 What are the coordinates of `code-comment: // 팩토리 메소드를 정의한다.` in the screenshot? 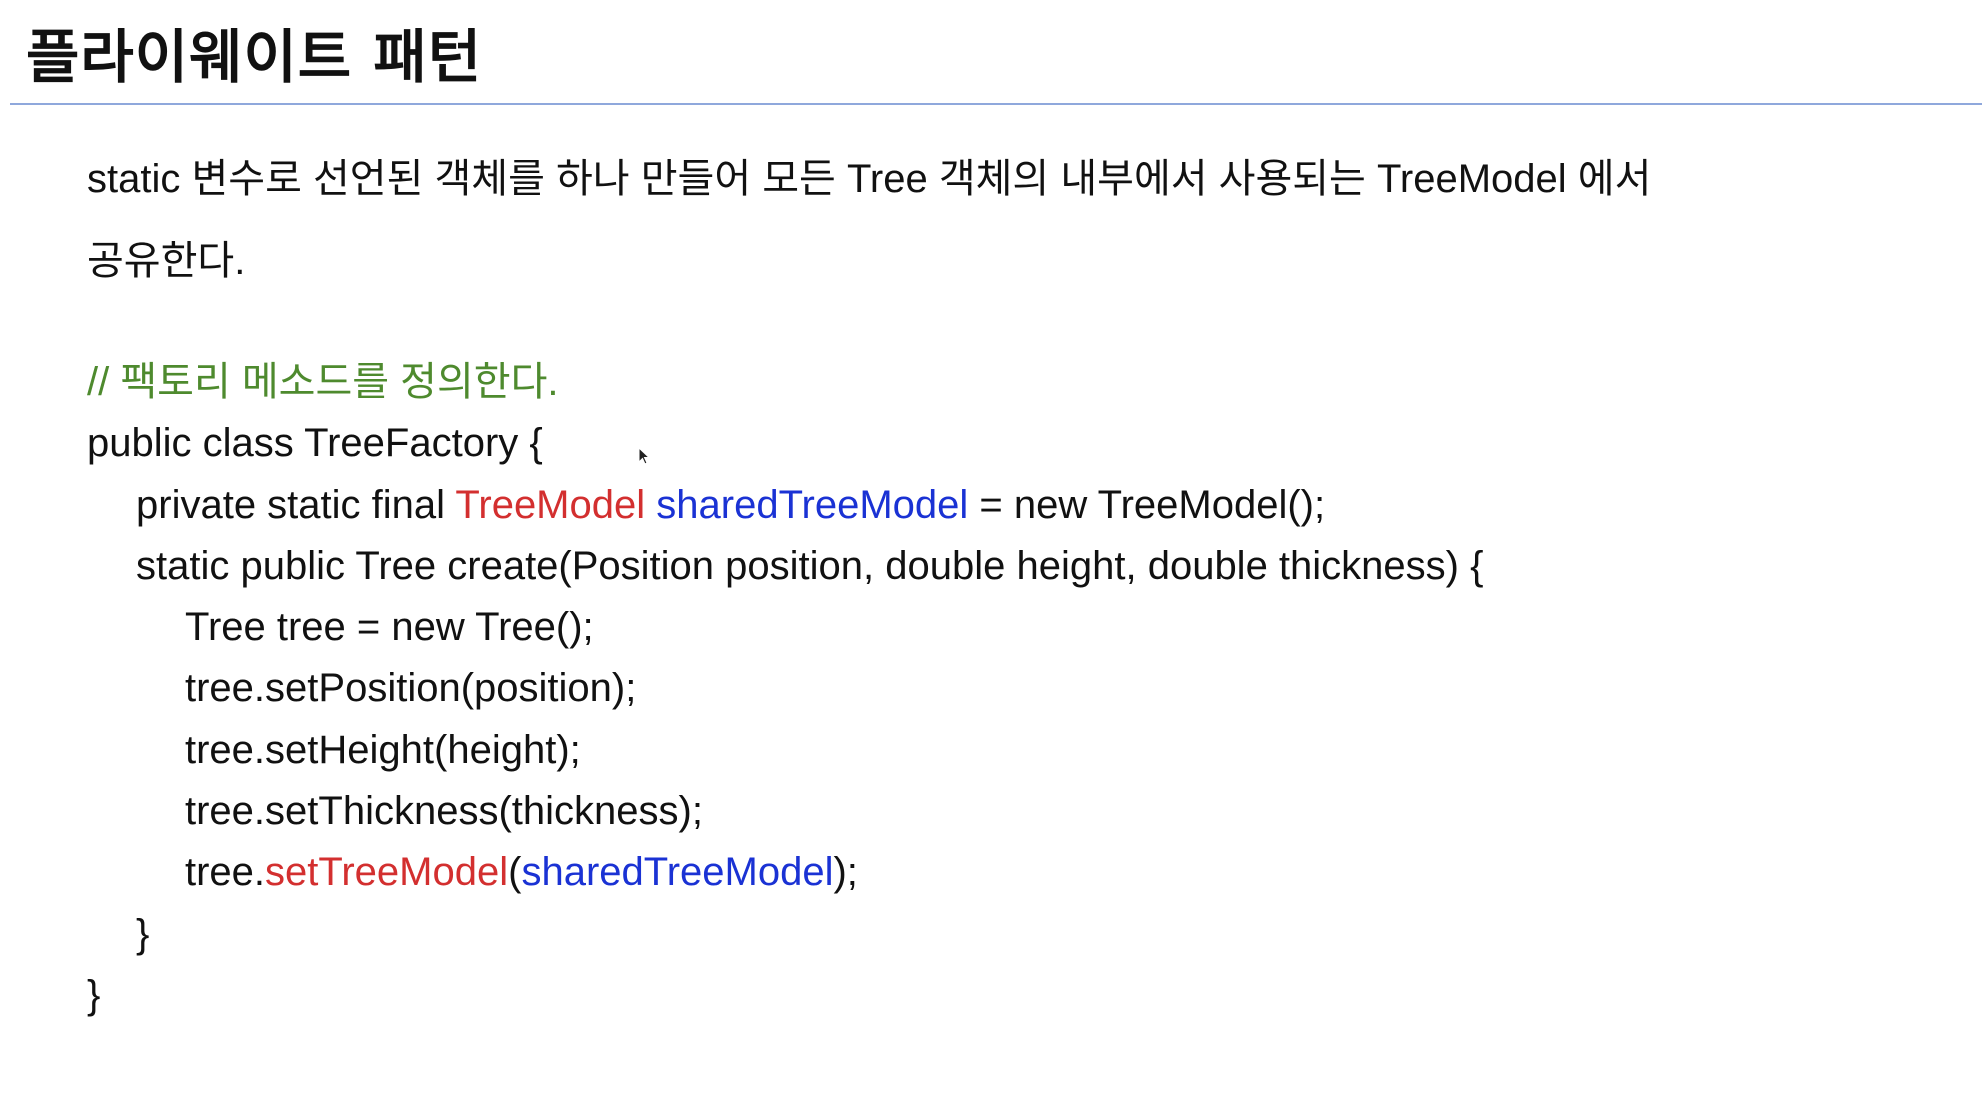 It's located at (323, 382).